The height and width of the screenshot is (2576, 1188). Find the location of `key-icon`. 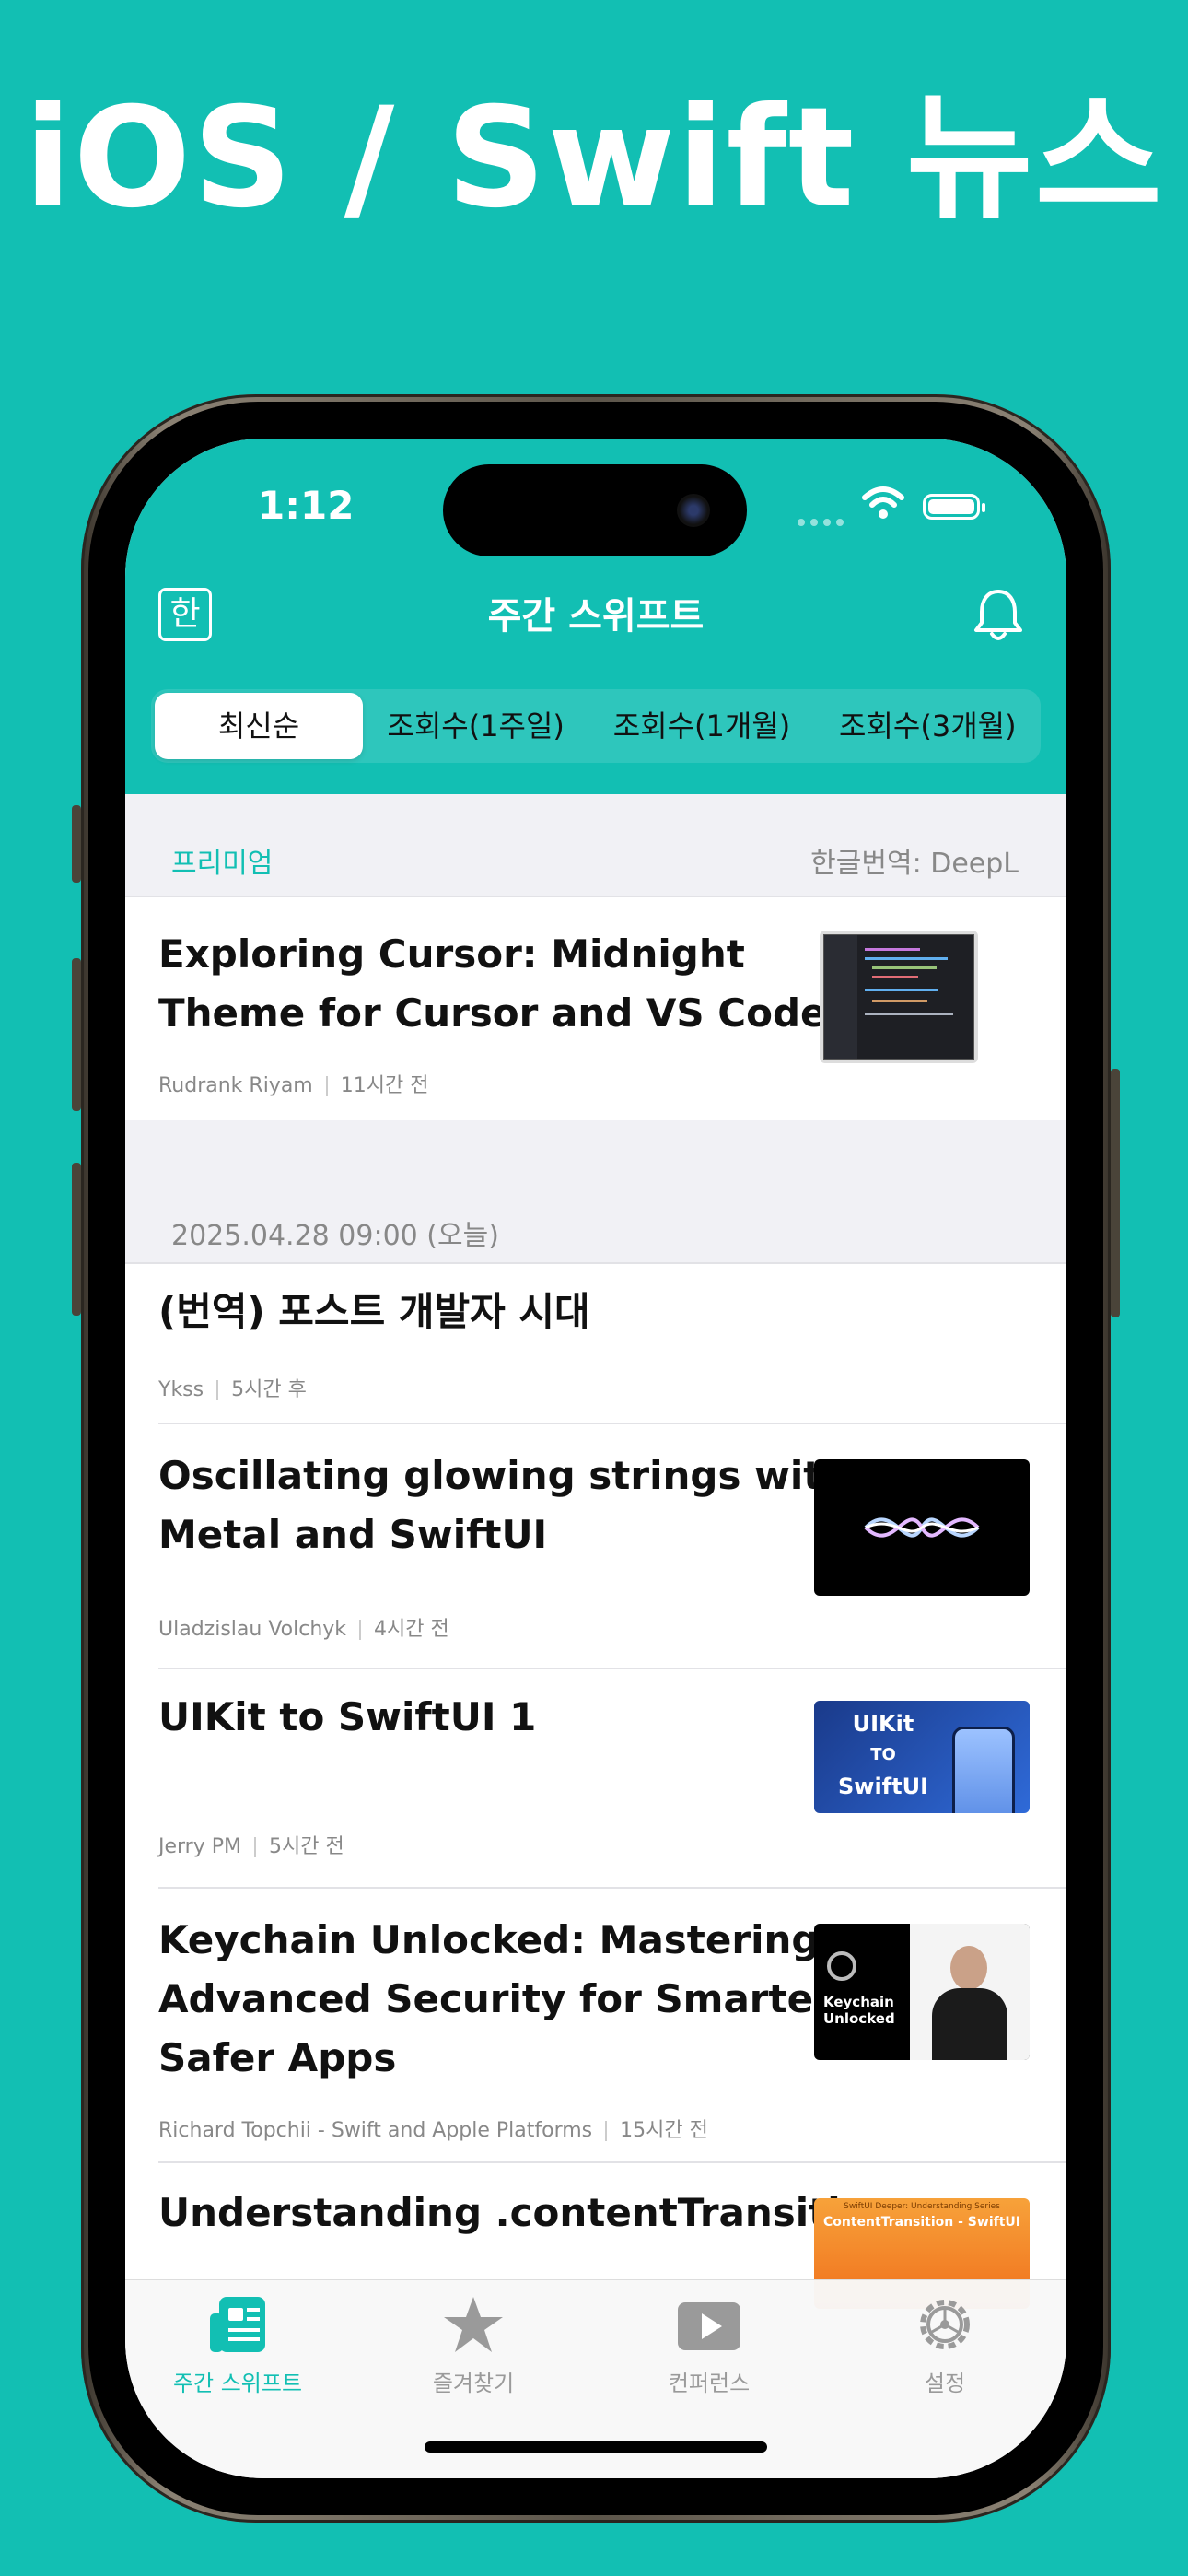

key-icon is located at coordinates (841, 1966).